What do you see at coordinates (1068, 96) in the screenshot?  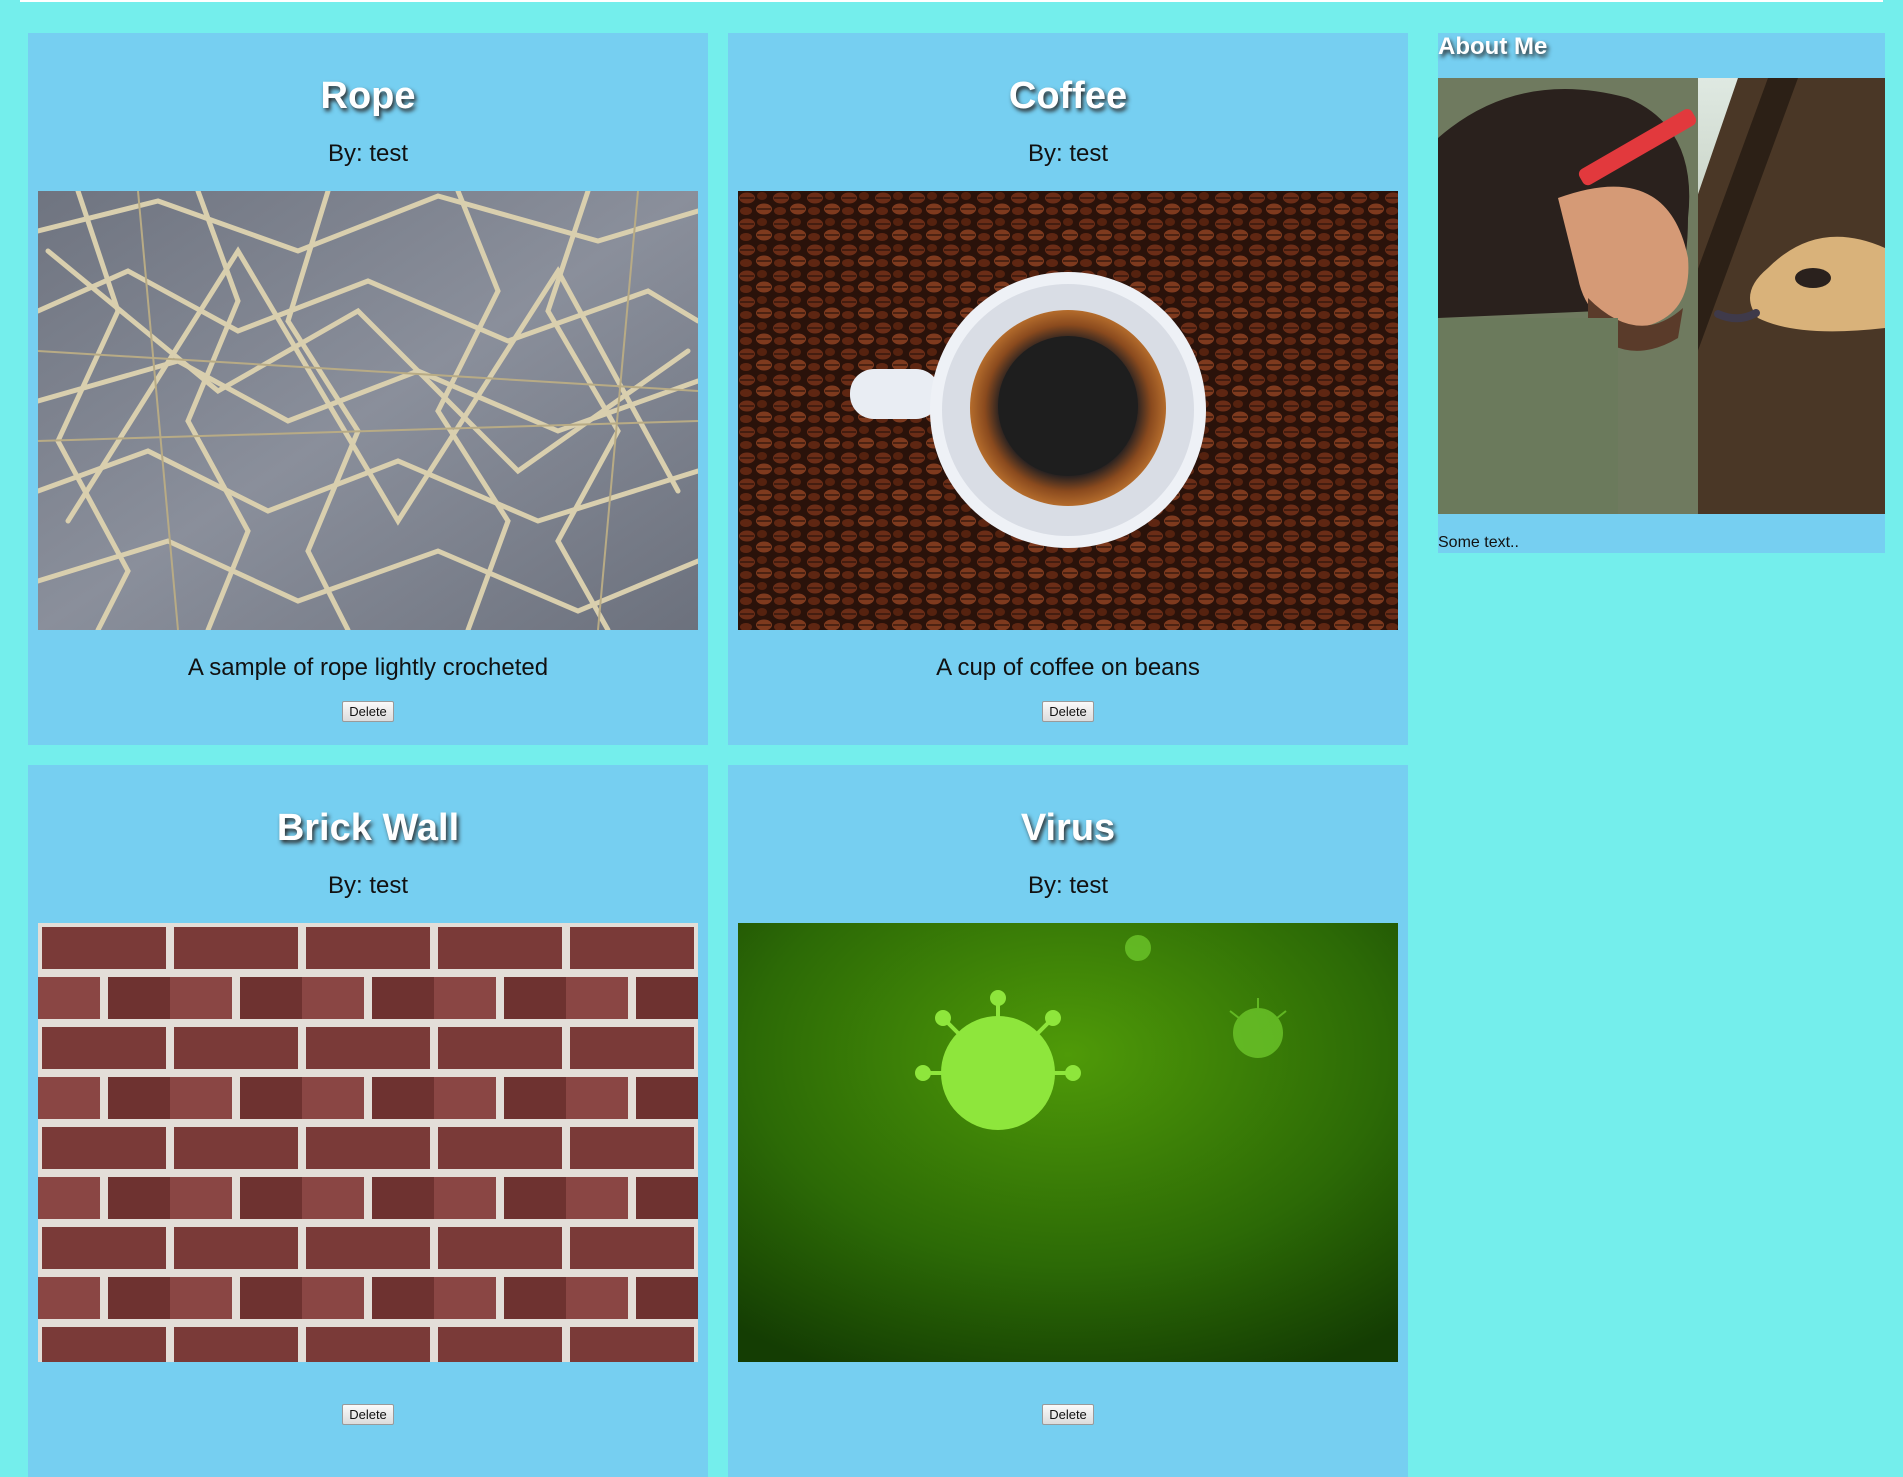 I see `post-title: Coffee` at bounding box center [1068, 96].